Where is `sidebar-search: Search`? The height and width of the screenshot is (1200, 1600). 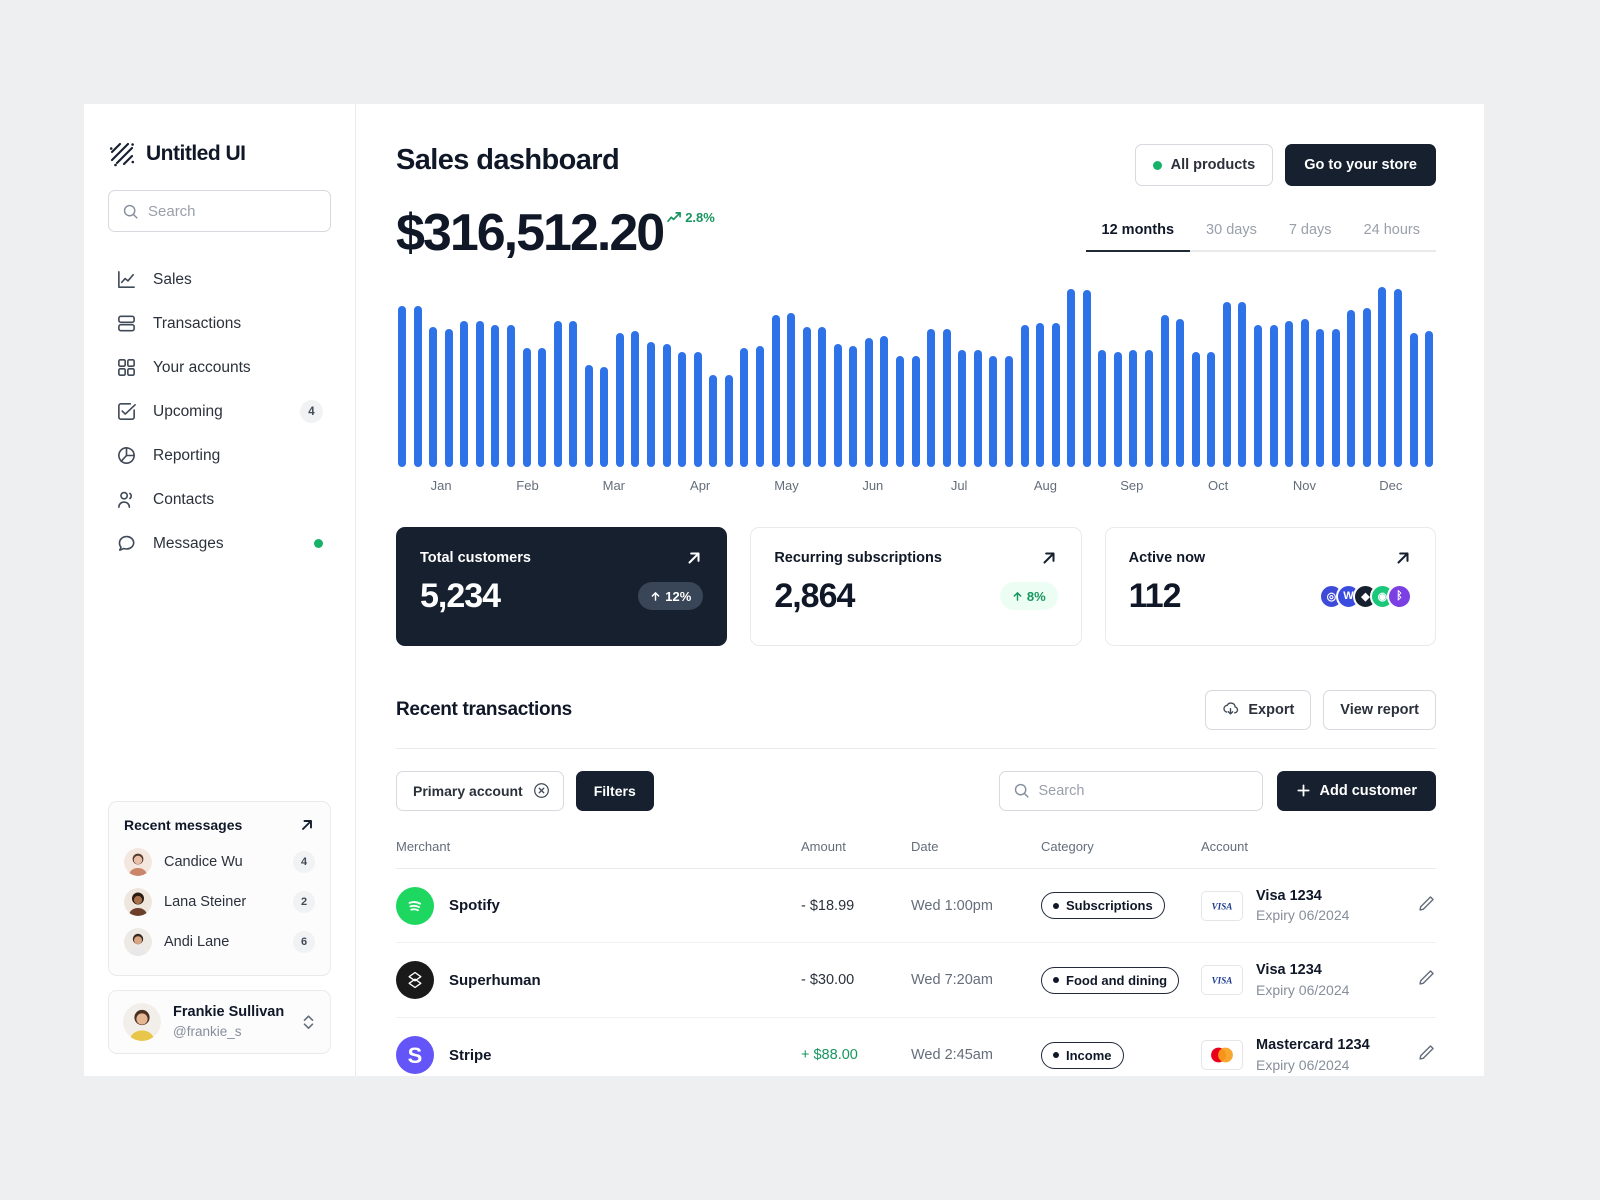 sidebar-search: Search is located at coordinates (219, 211).